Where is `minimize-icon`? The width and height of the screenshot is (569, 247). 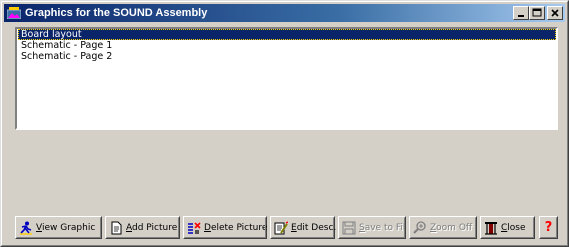
minimize-icon is located at coordinates (521, 16).